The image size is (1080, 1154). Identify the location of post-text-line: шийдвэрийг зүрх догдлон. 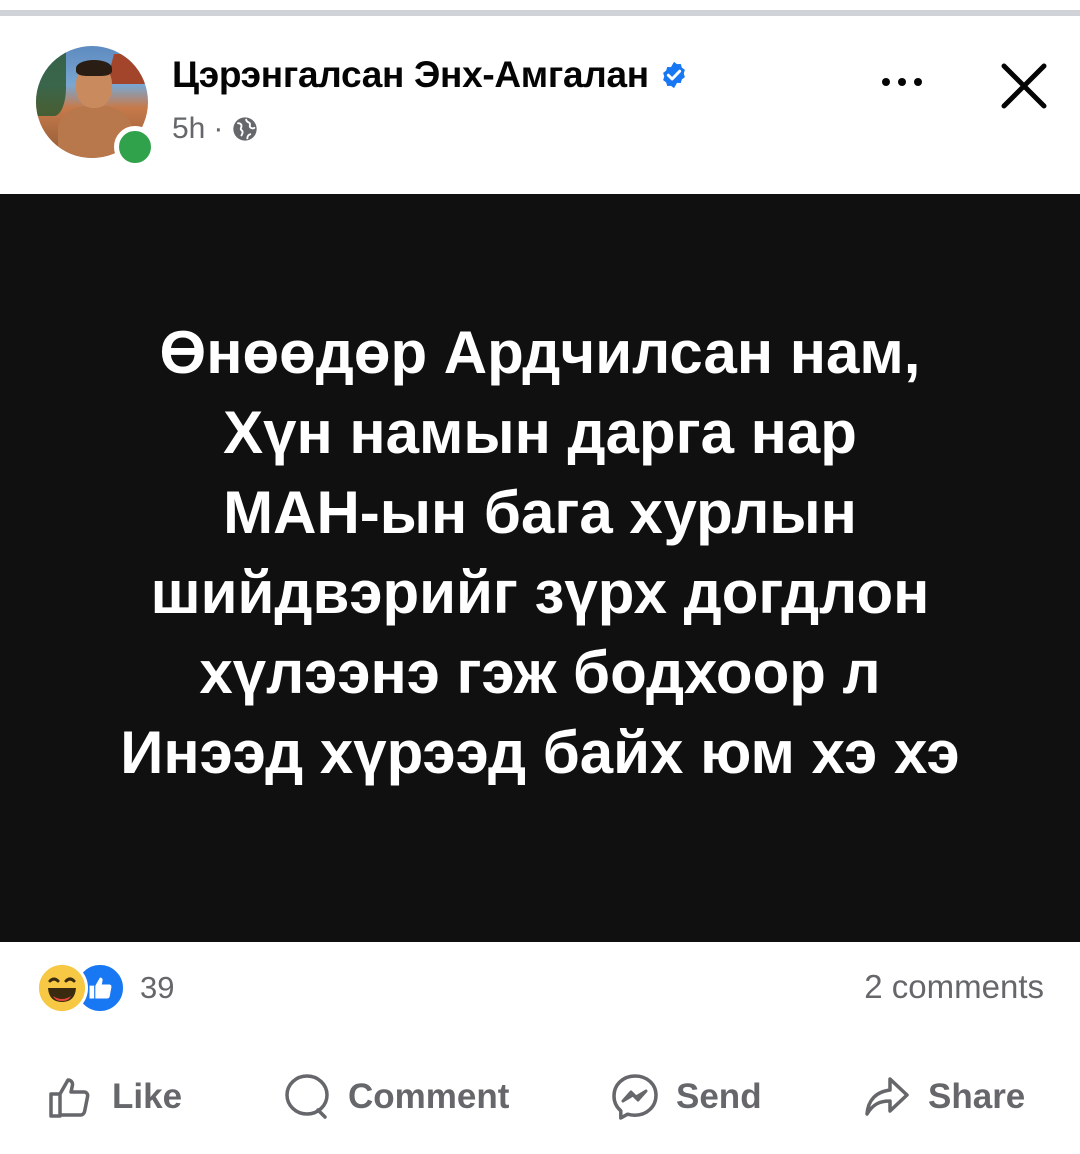
(540, 592).